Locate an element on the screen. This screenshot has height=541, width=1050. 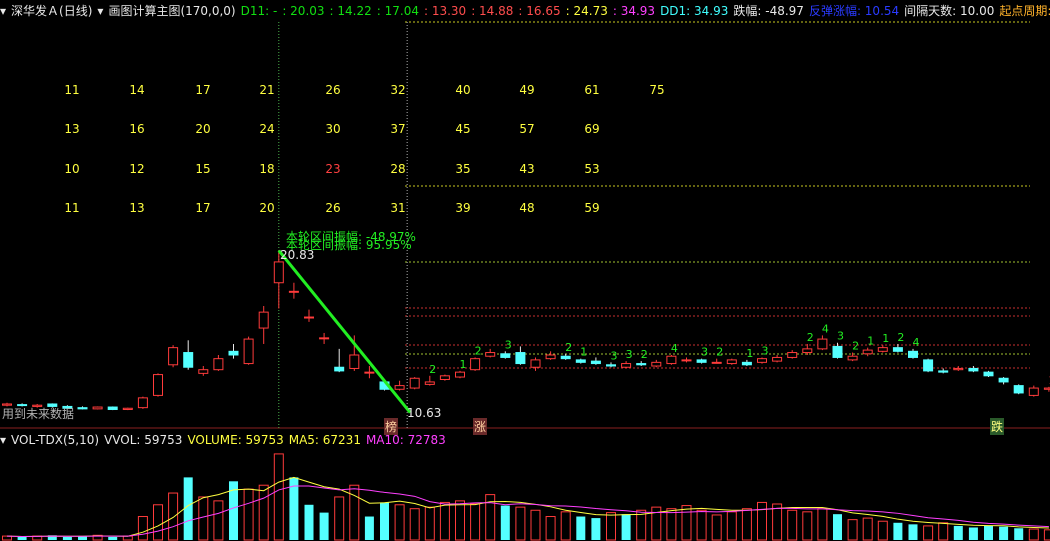
trend-line is located at coordinates (344, 331).